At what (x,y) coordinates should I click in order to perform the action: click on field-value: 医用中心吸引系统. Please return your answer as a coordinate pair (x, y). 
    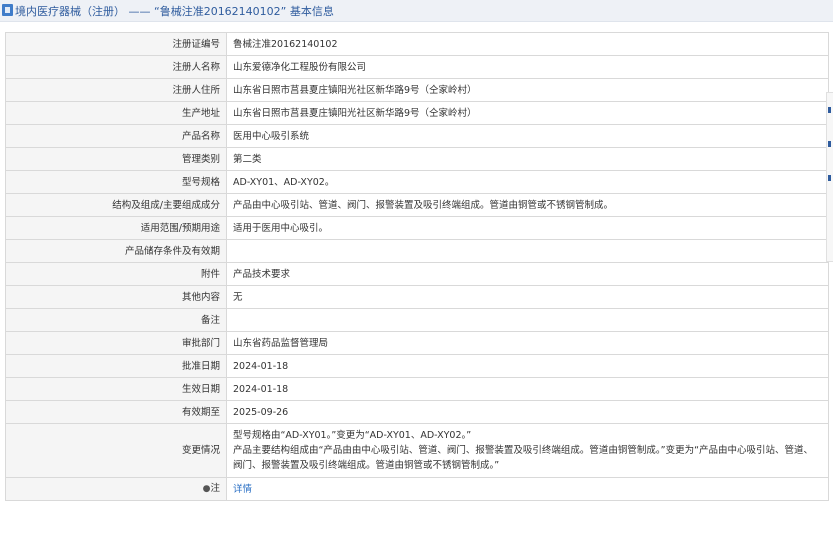
    Looking at the image, I should click on (527, 136).